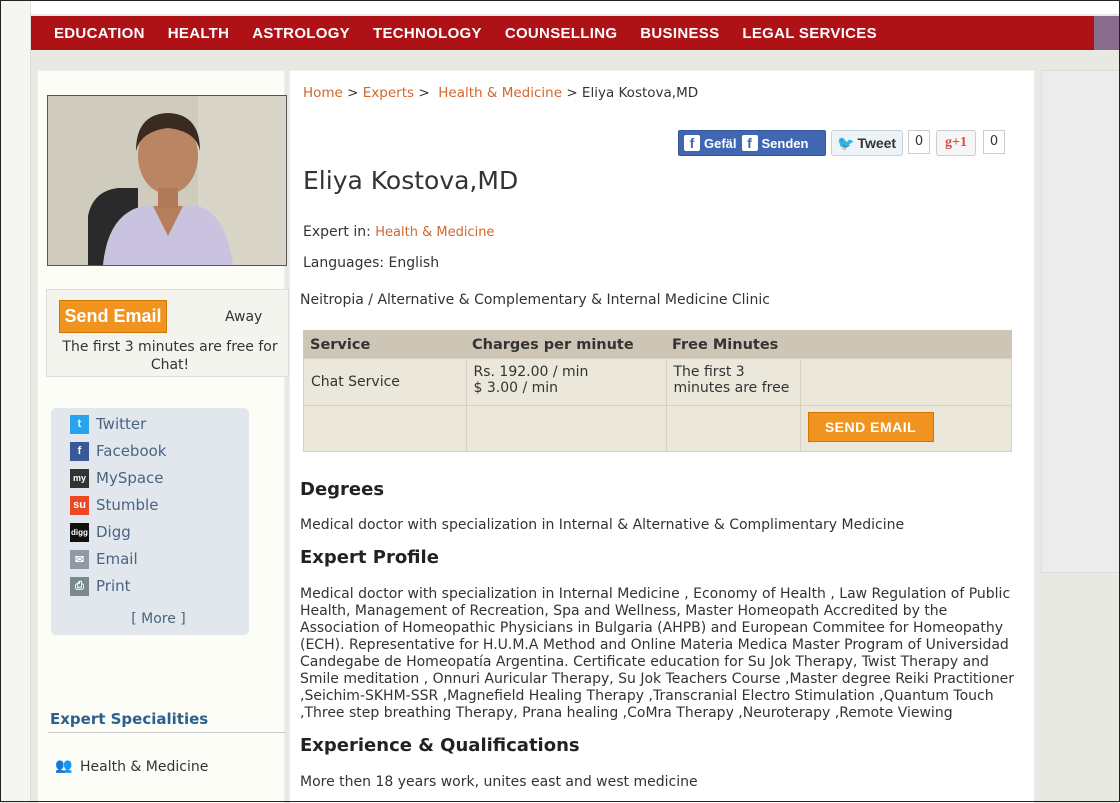  Describe the element at coordinates (809, 33) in the screenshot. I see `nav-legal-services: LEGAL SERVICES` at that location.